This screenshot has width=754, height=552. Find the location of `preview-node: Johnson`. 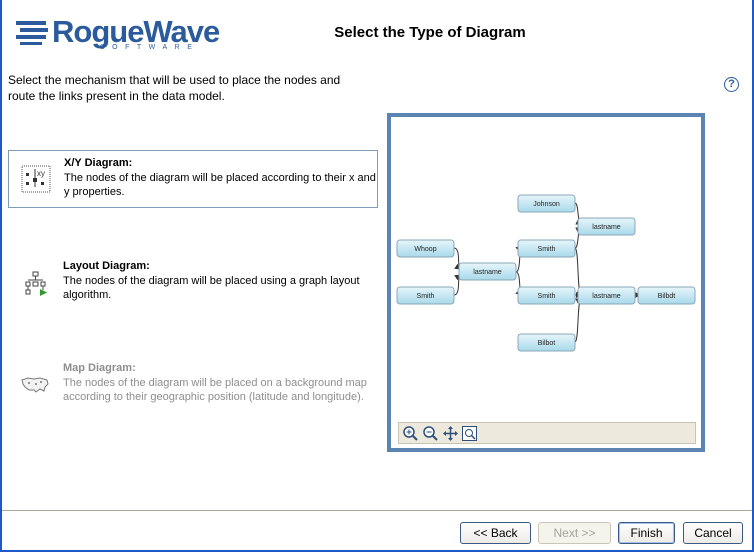

preview-node: Johnson is located at coordinates (546, 203).